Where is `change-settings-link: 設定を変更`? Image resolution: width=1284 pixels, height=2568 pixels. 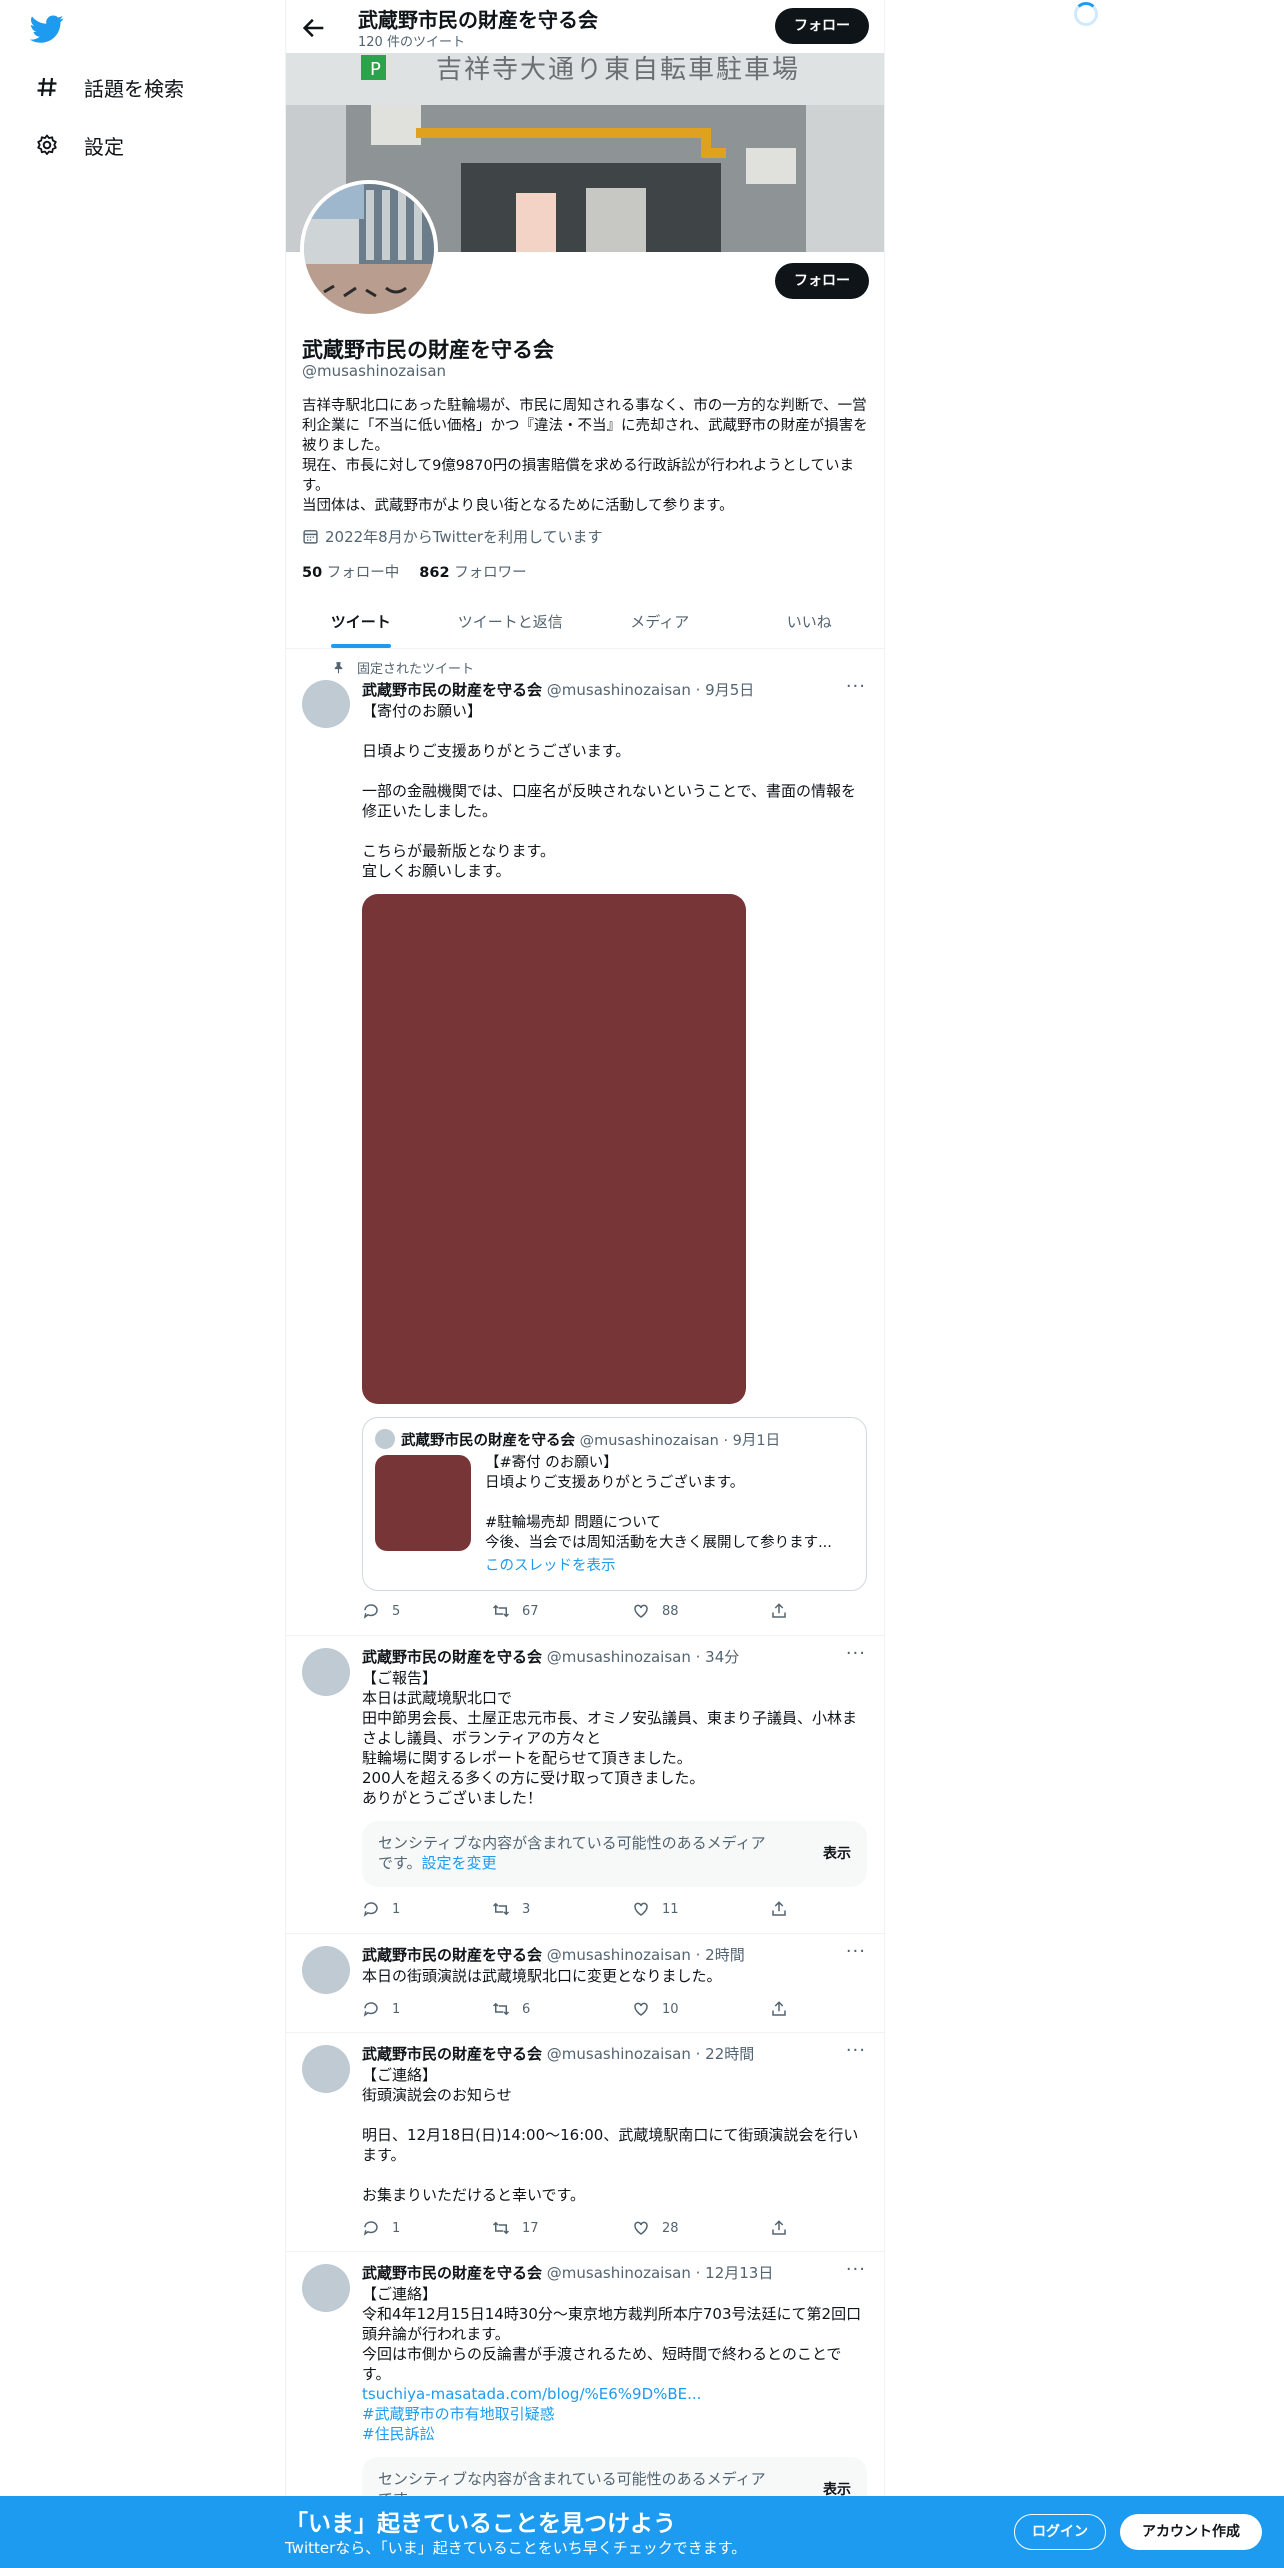
change-settings-link: 設定を変更 is located at coordinates (459, 1863).